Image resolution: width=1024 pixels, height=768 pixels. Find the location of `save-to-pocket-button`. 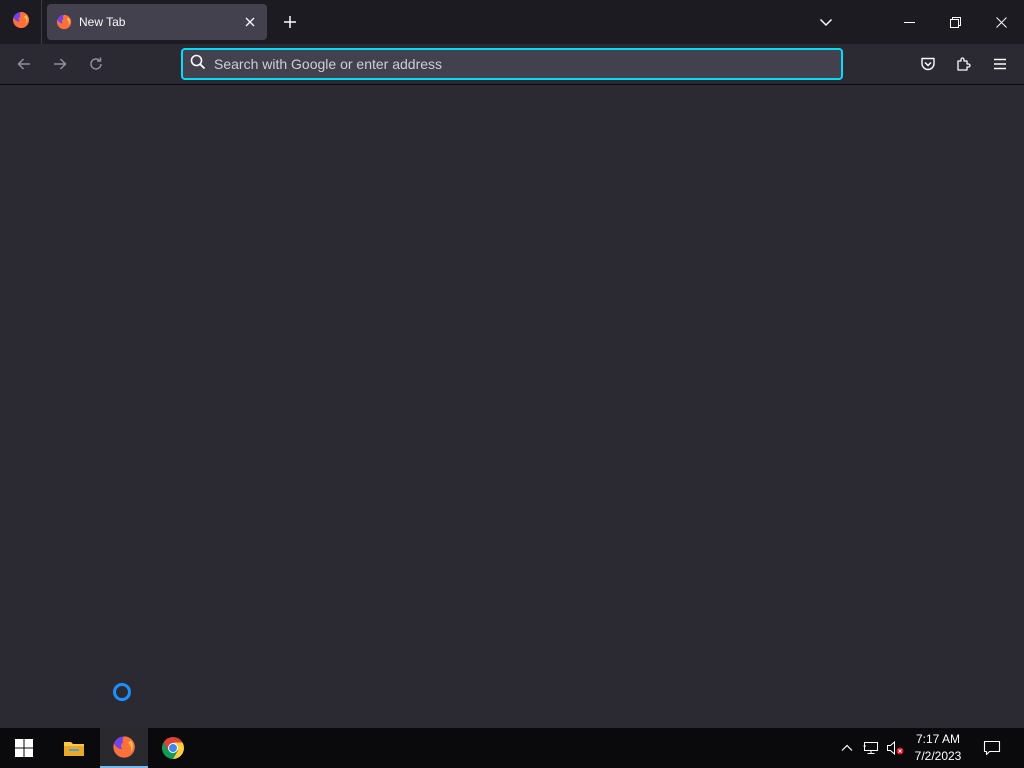

save-to-pocket-button is located at coordinates (928, 64).